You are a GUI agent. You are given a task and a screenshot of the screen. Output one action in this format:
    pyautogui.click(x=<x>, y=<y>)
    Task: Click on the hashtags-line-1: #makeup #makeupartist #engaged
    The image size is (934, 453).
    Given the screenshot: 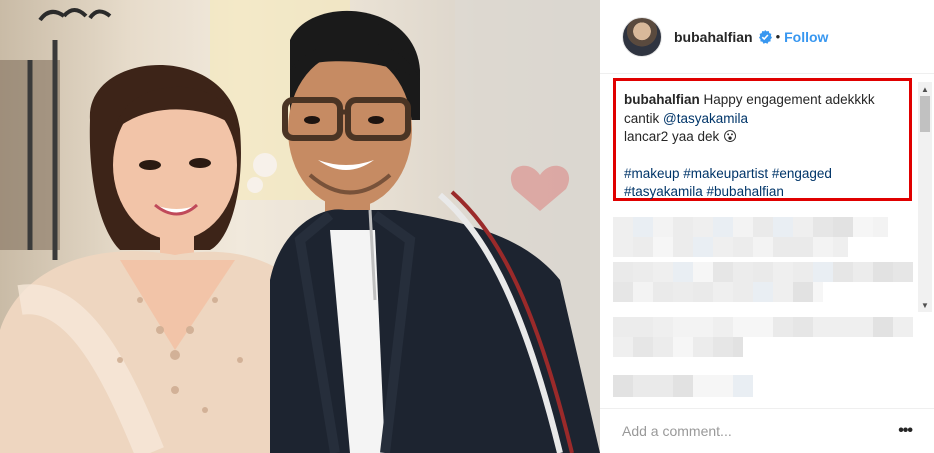 What is the action you would take?
    pyautogui.click(x=762, y=174)
    